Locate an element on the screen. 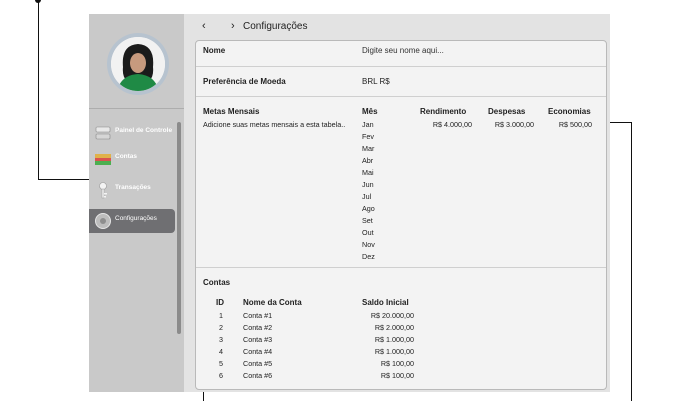 This screenshot has width=700, height=401. sidebar-item-settings: Configurações is located at coordinates (132, 221).